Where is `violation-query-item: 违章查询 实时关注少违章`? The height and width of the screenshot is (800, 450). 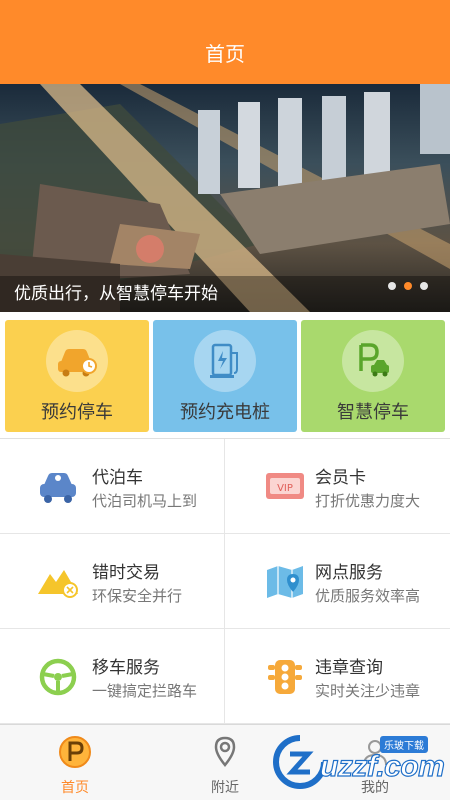
violation-query-item: 违章查询 实时关注少违章 is located at coordinates (337, 676).